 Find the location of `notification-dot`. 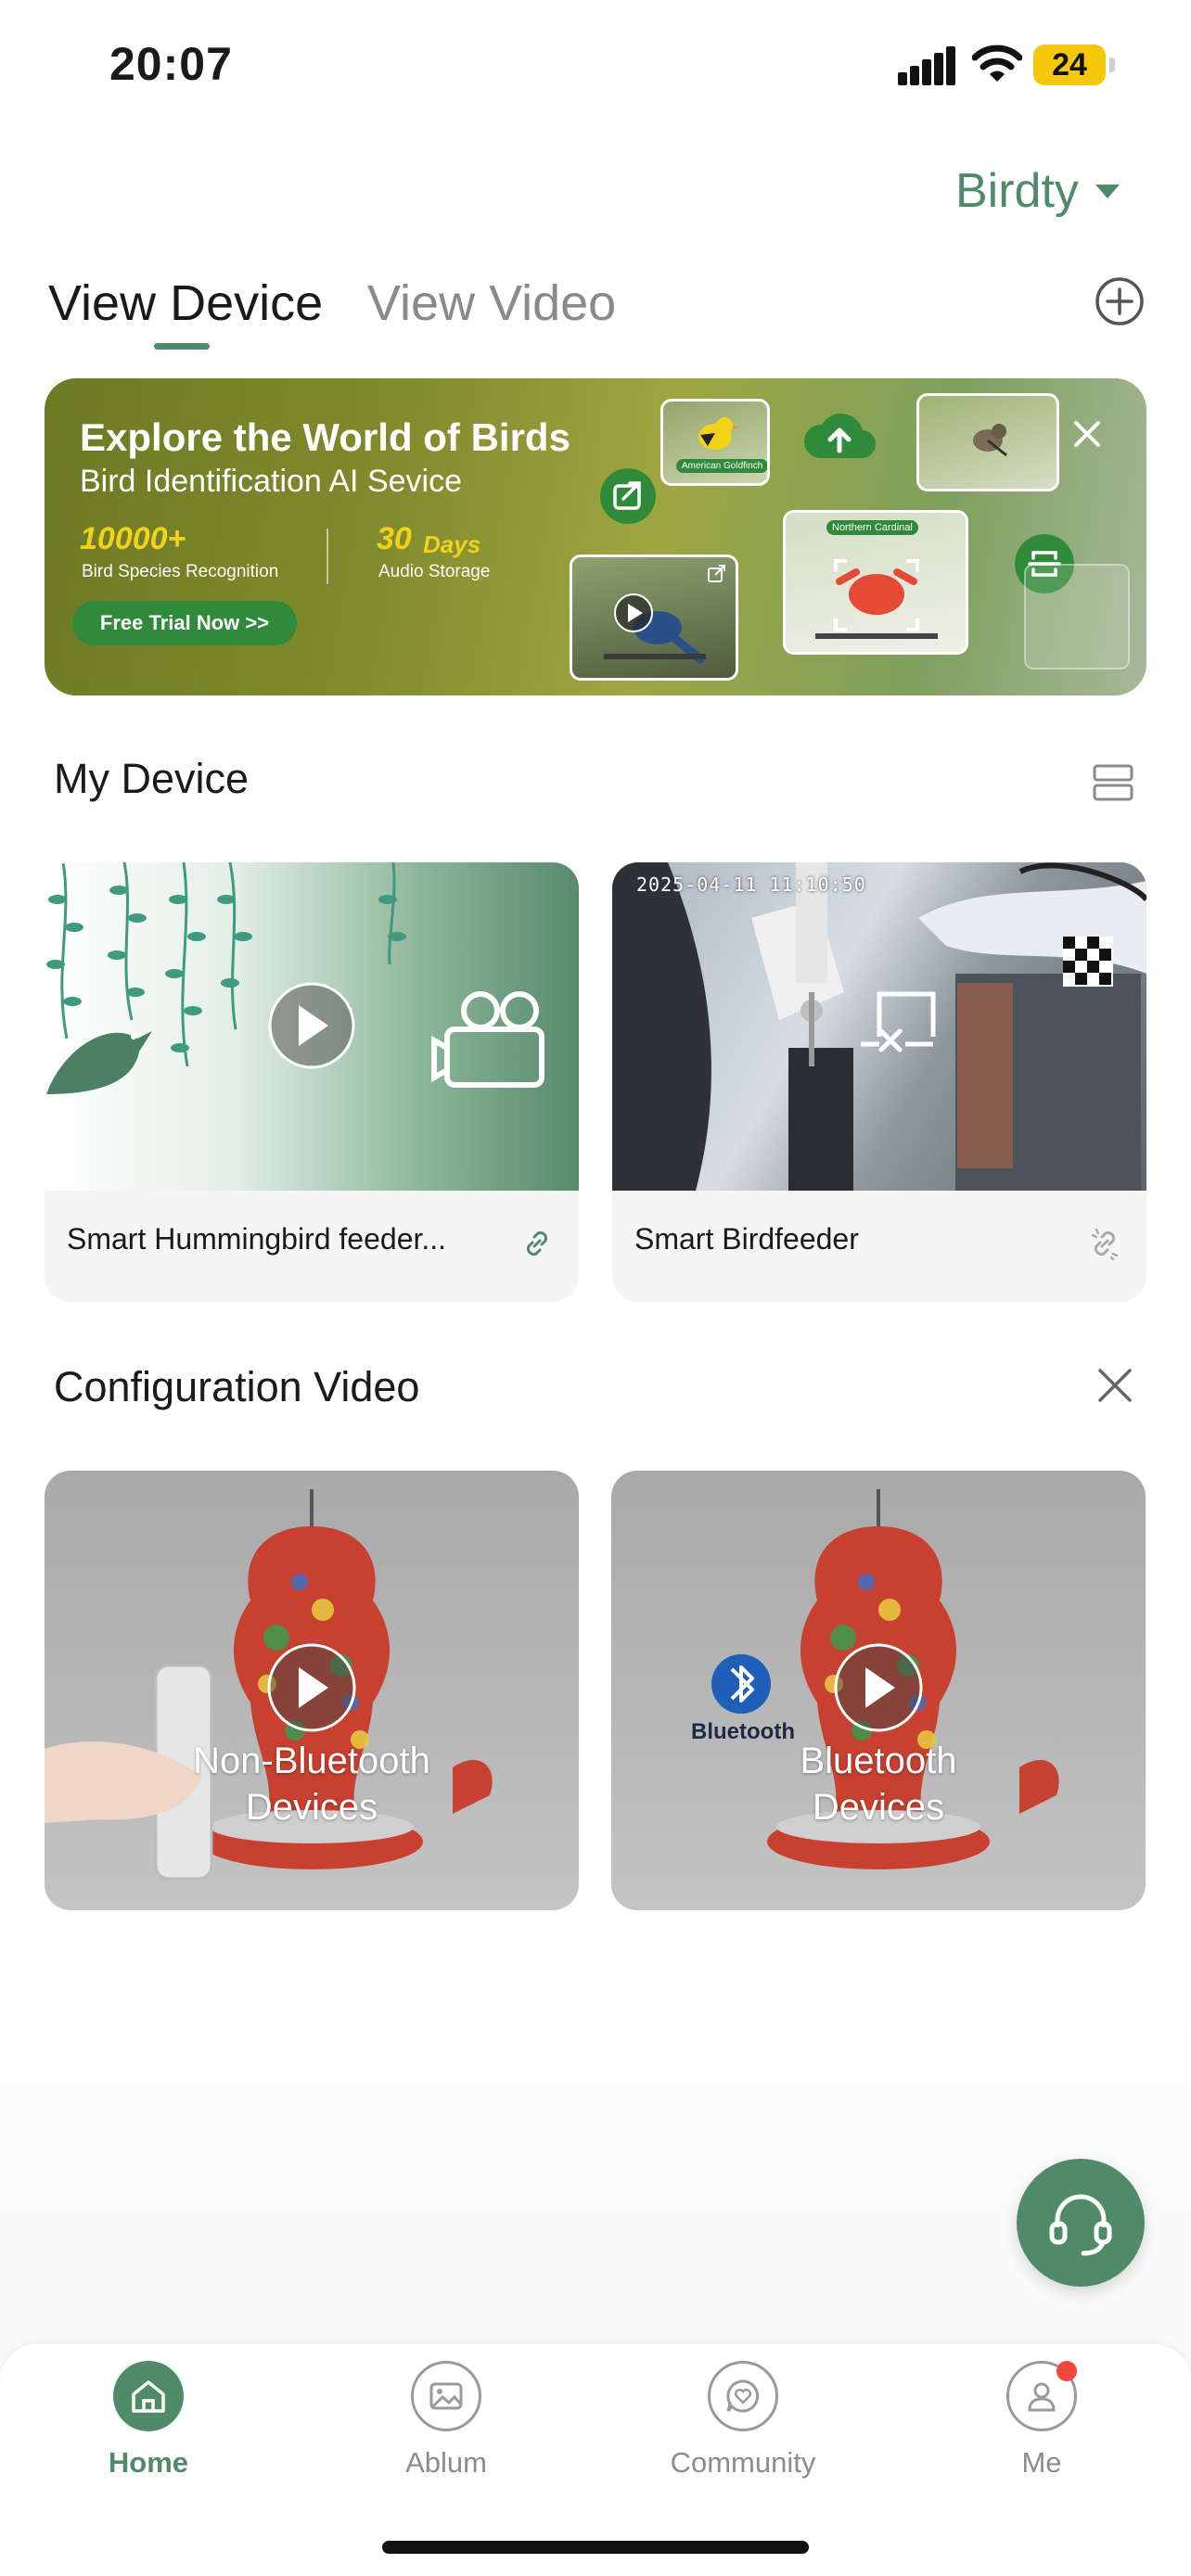

notification-dot is located at coordinates (1067, 2371).